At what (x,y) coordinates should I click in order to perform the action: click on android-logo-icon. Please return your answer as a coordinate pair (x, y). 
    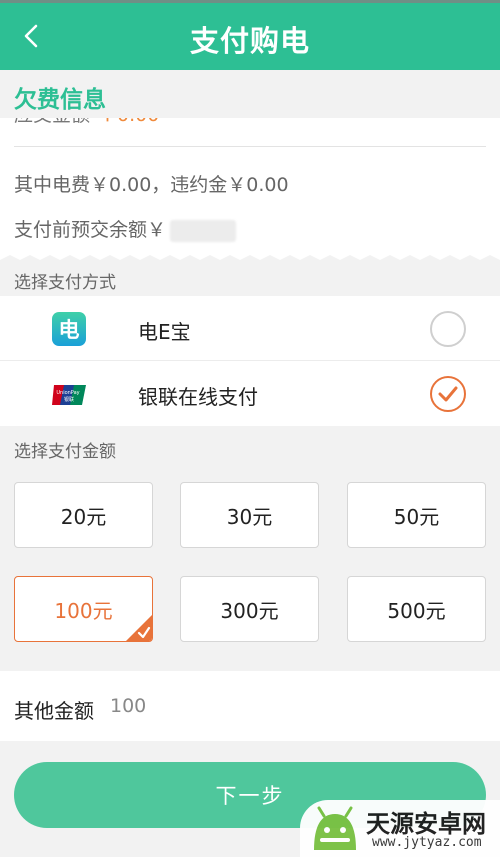
    Looking at the image, I should click on (335, 828).